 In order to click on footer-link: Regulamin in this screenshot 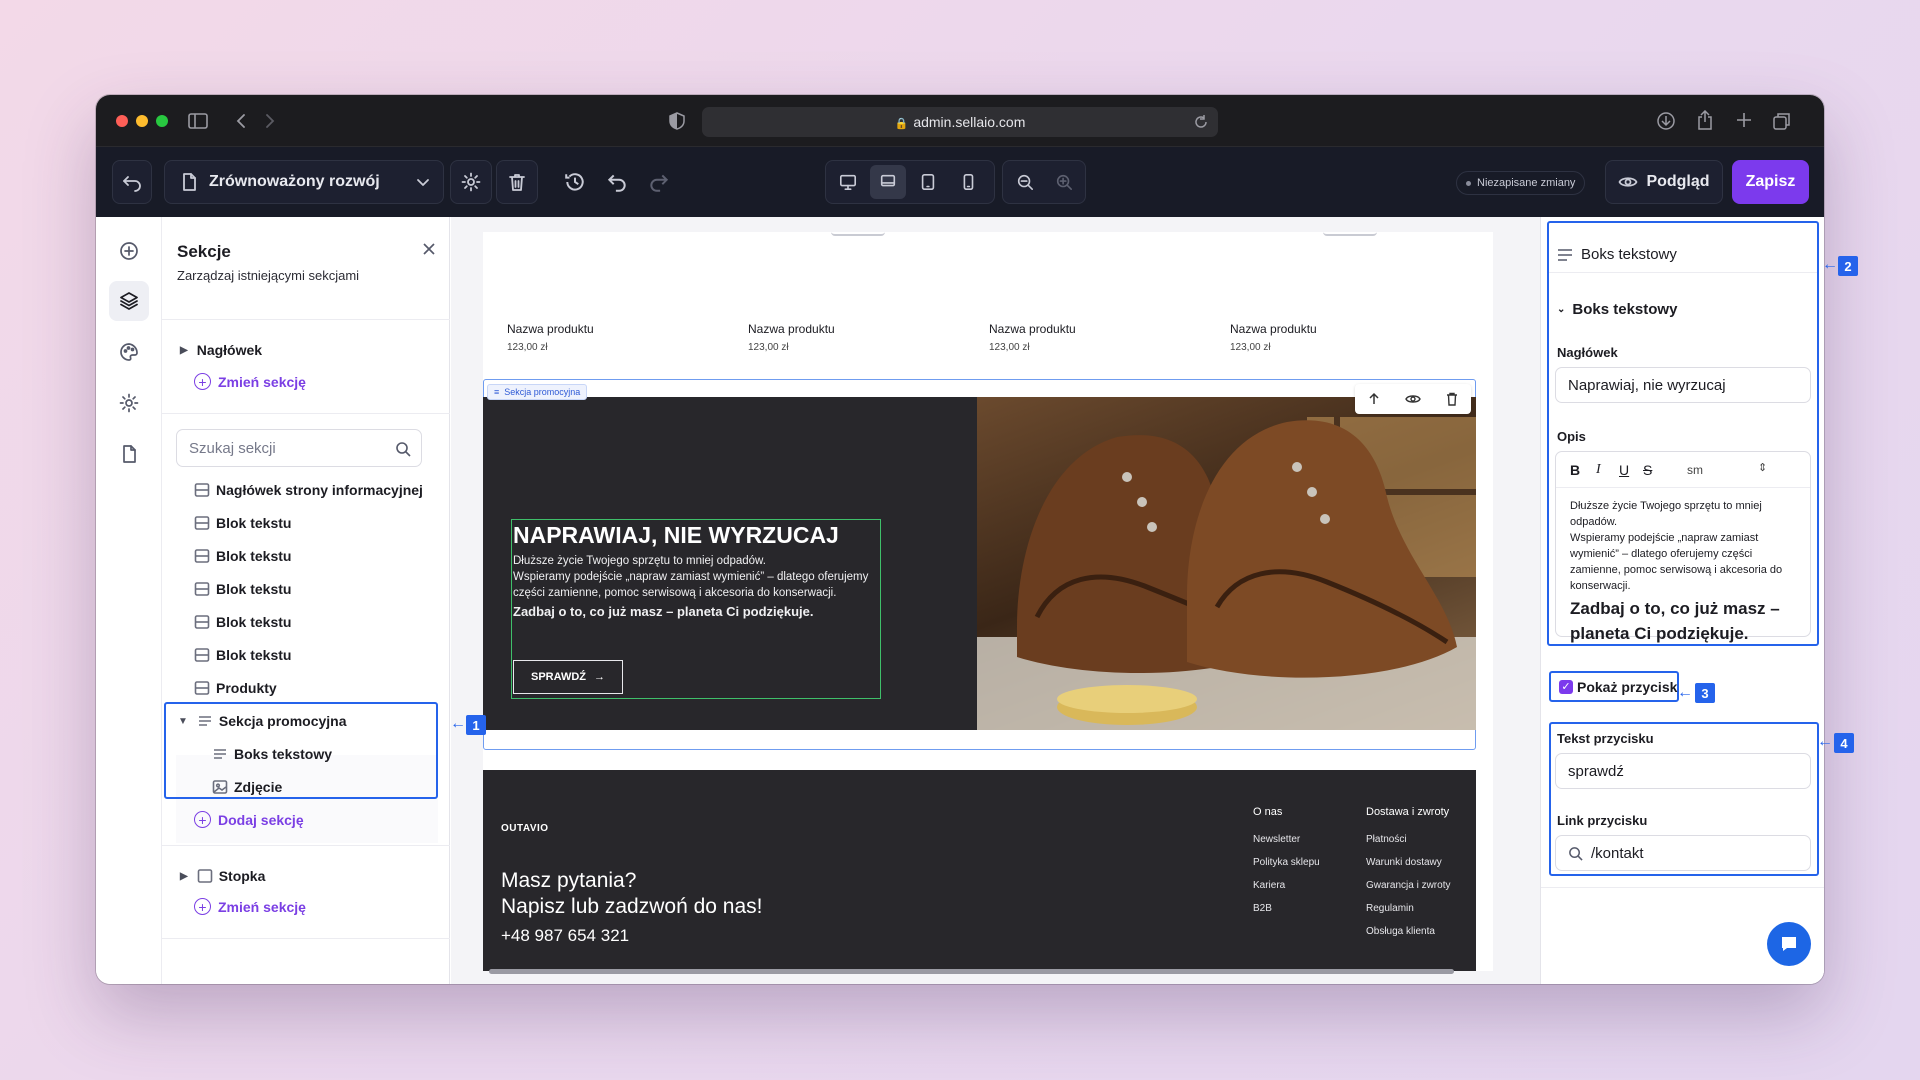, I will do `click(1390, 908)`.